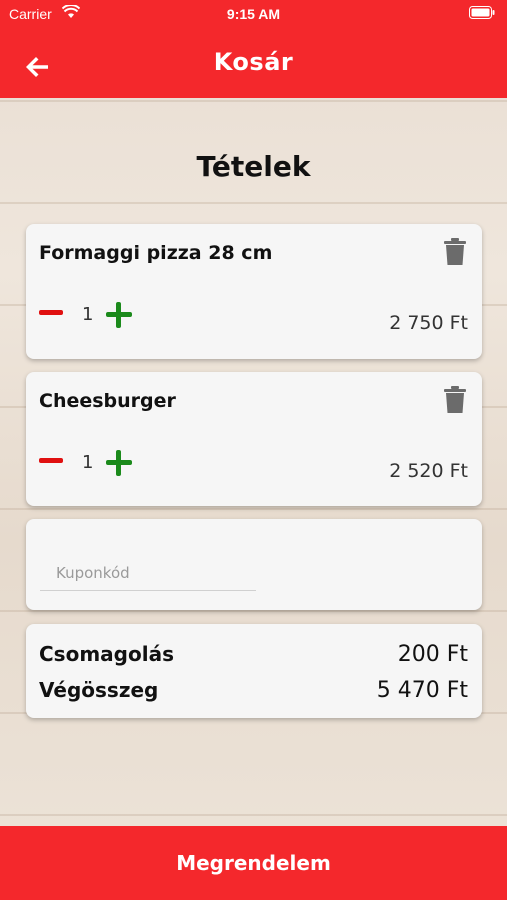 This screenshot has width=507, height=900. What do you see at coordinates (253, 863) in the screenshot?
I see `order-button: Megrendelem` at bounding box center [253, 863].